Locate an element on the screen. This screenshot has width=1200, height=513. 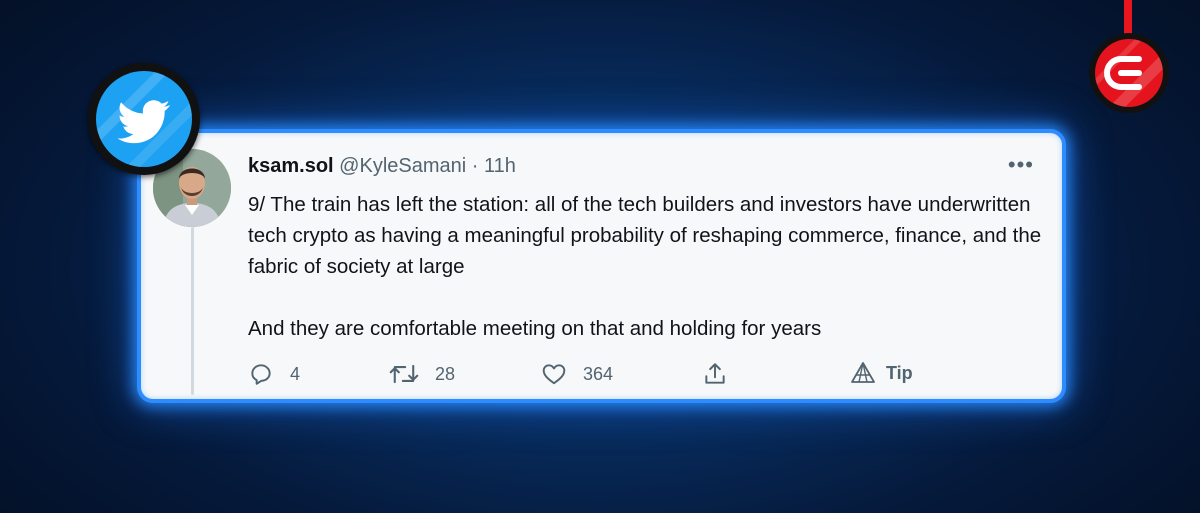
action-bar: 4 28 364 Tip is located at coordinates (601, 376).